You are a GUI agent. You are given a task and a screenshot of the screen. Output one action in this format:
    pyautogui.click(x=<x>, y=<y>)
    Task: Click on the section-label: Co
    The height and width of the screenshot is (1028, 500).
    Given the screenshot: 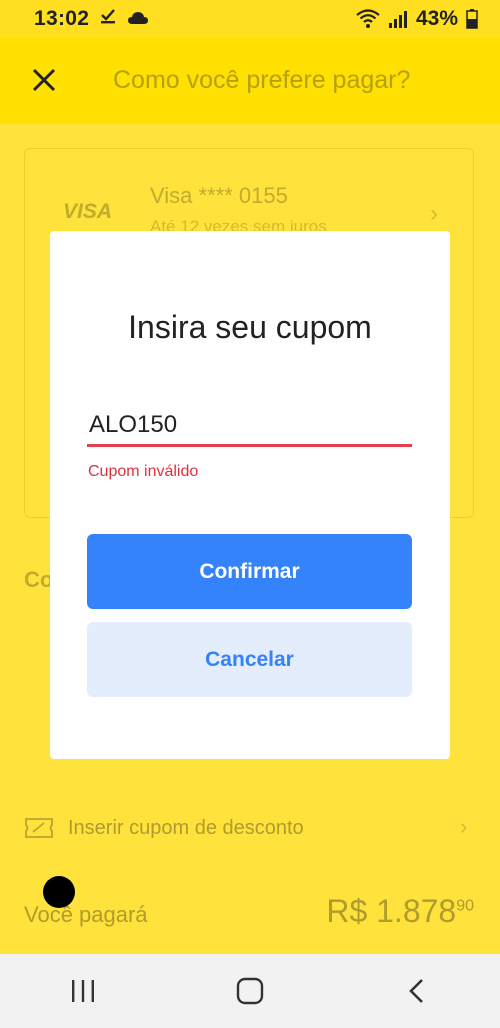 What is the action you would take?
    pyautogui.click(x=39, y=579)
    